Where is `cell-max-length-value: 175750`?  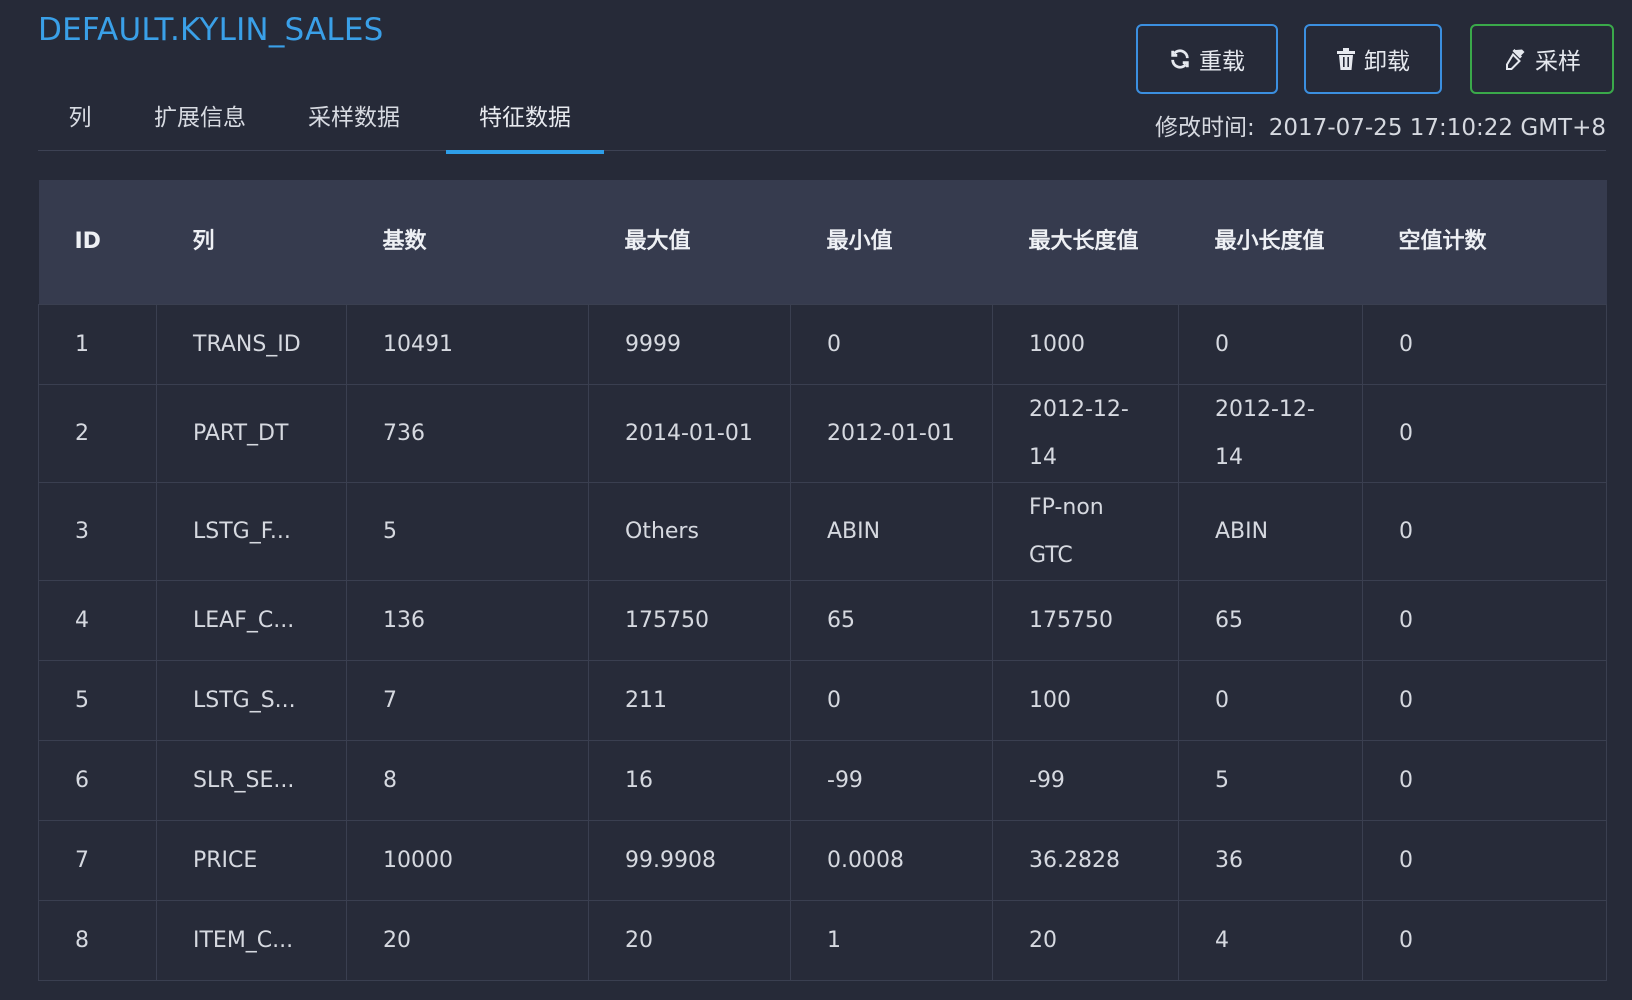
cell-max-length-value: 175750 is located at coordinates (1085, 620).